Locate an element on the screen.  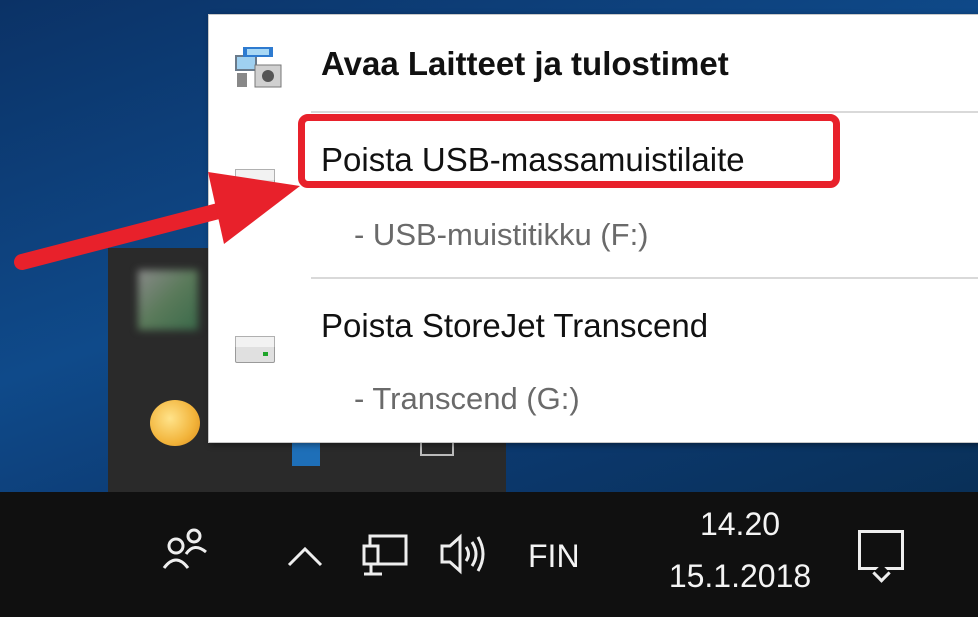
people-icon is located at coordinates (187, 549).